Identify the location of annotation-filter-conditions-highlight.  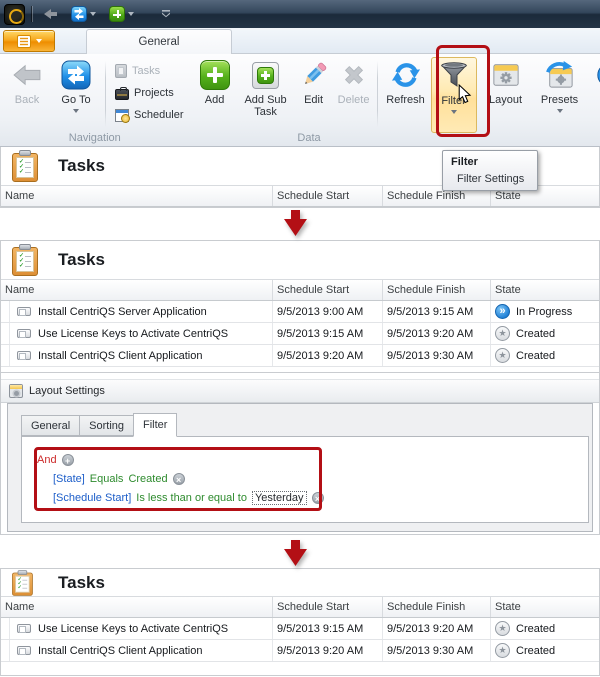
(178, 479).